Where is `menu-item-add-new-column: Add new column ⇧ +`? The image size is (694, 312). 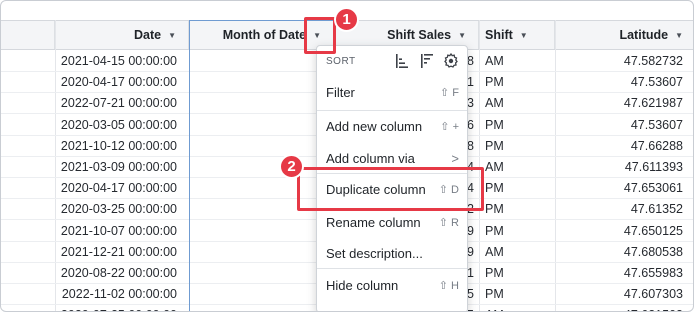
menu-item-add-new-column: Add new column ⇧ + is located at coordinates (392, 126).